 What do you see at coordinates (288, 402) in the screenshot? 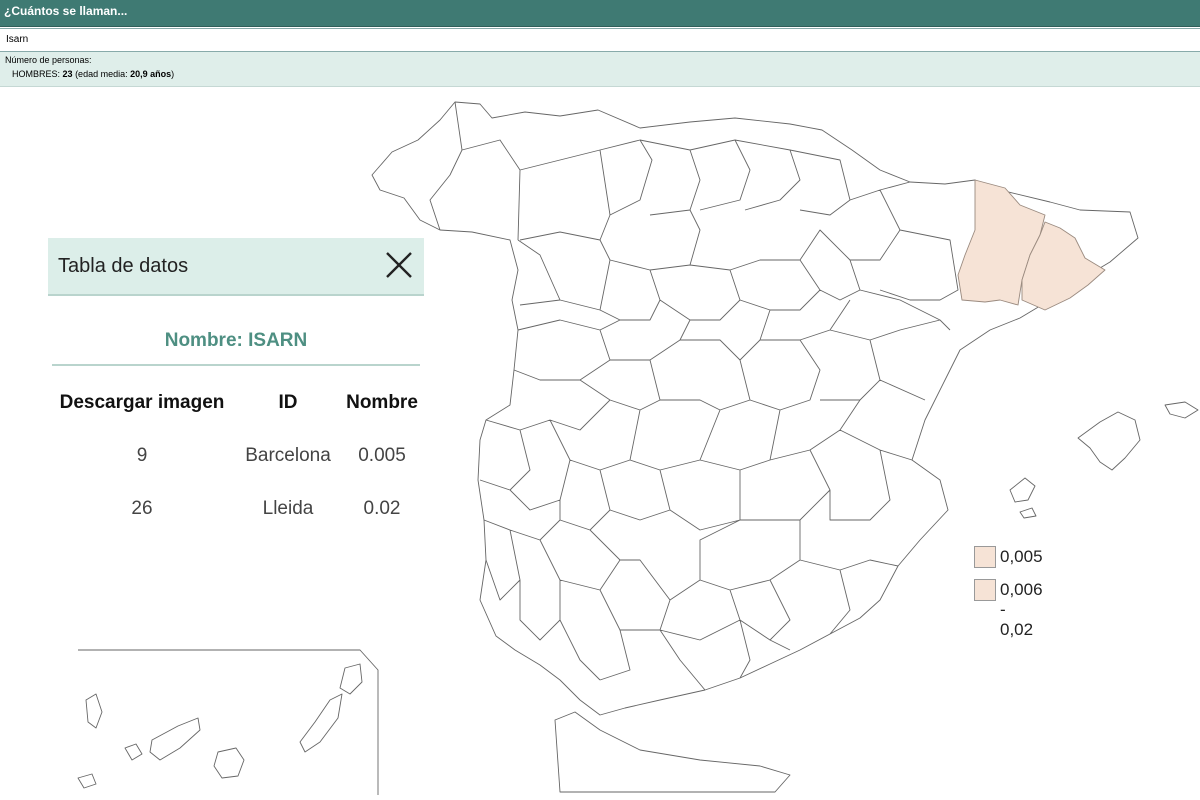
I see `column-header-id: ID` at bounding box center [288, 402].